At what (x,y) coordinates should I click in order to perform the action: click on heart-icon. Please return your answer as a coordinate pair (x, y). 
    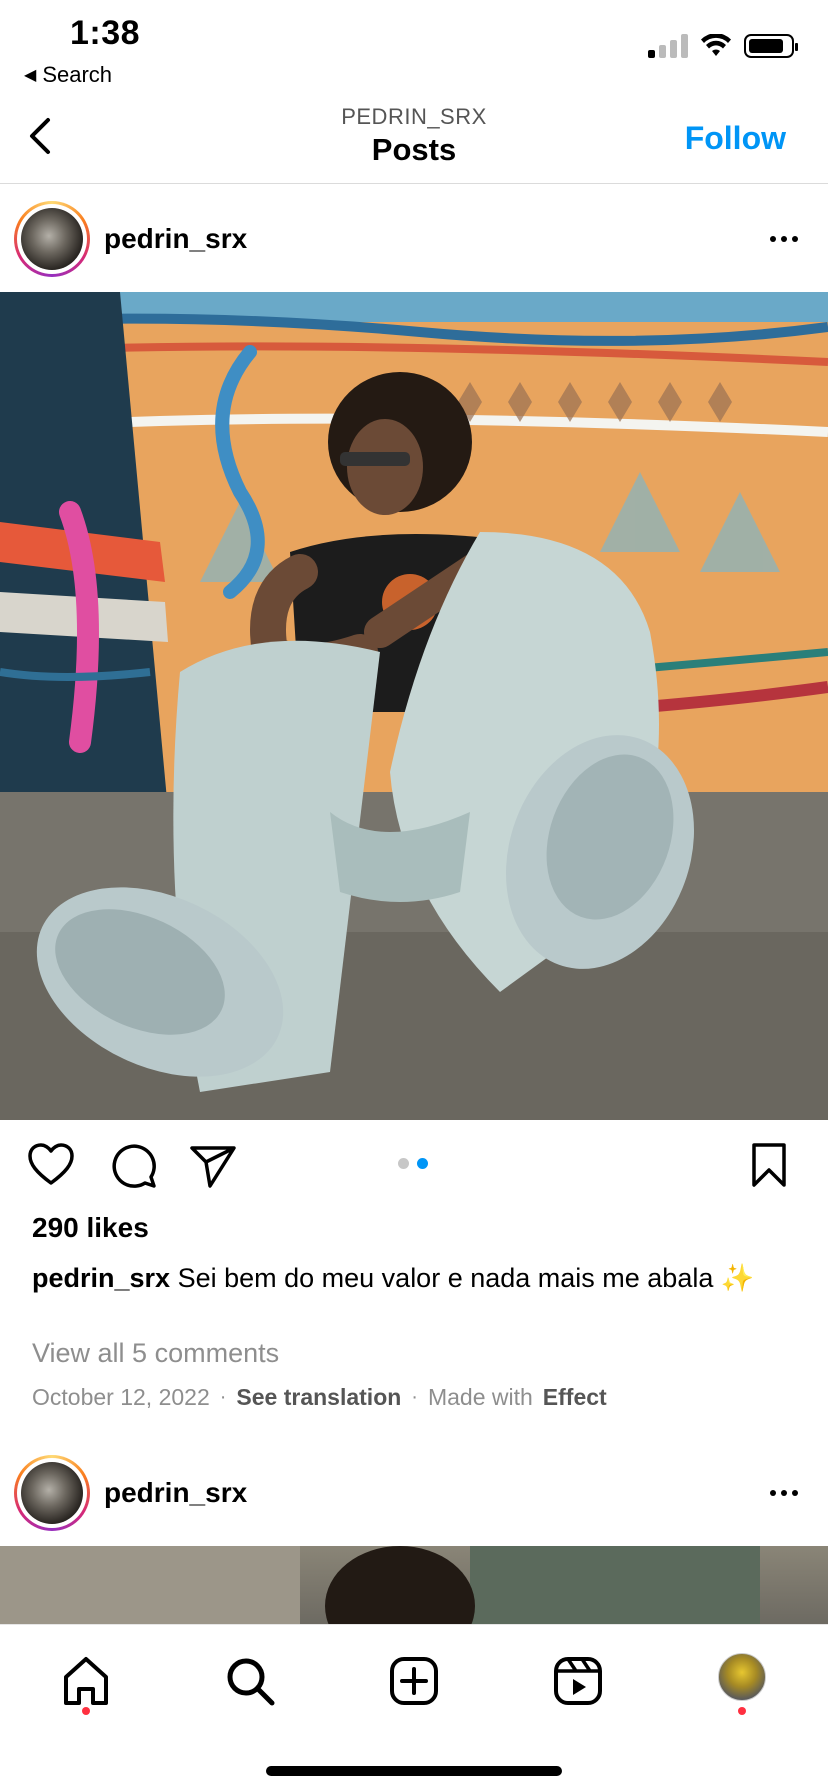
    Looking at the image, I should click on (51, 1165).